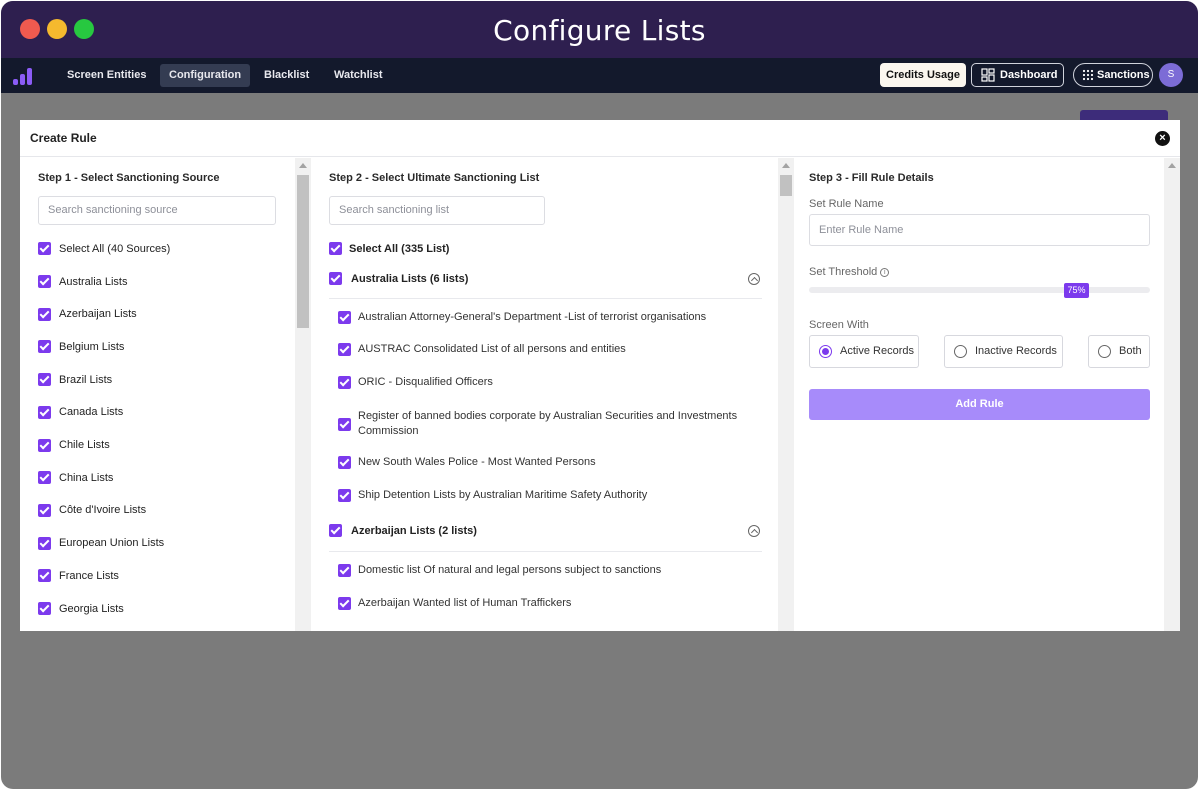  What do you see at coordinates (988, 75) in the screenshot?
I see `dashboard-icon` at bounding box center [988, 75].